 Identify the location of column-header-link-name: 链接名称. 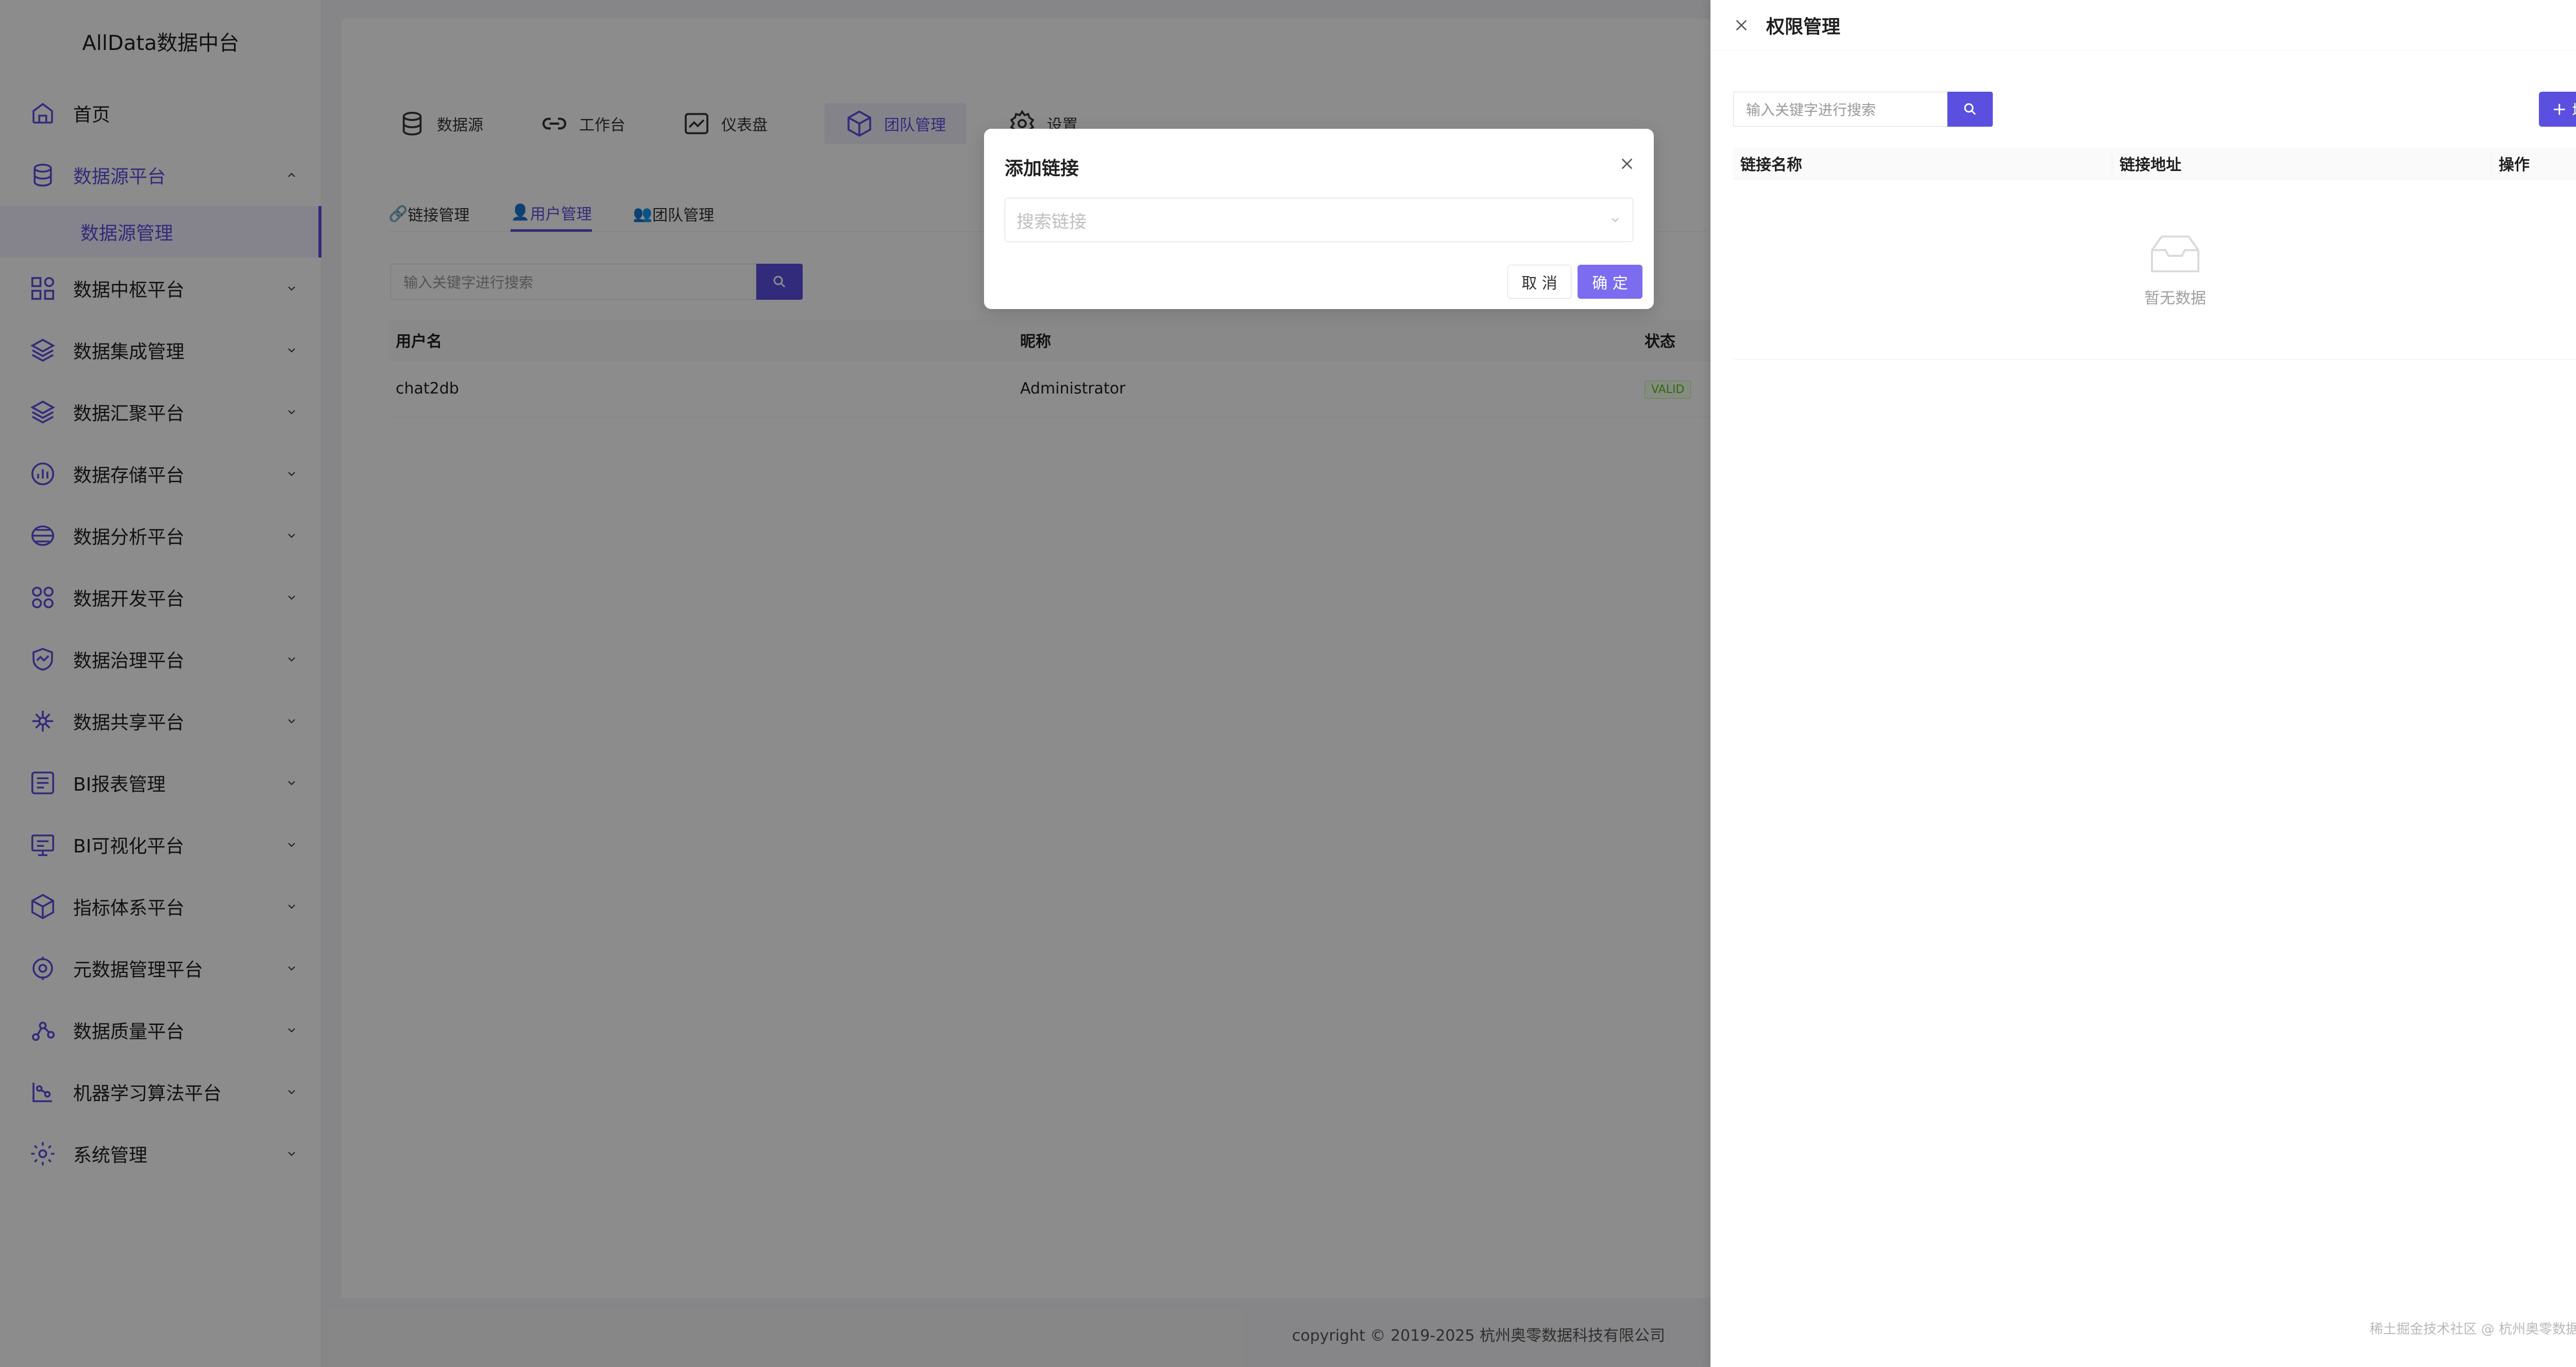
(1922, 163).